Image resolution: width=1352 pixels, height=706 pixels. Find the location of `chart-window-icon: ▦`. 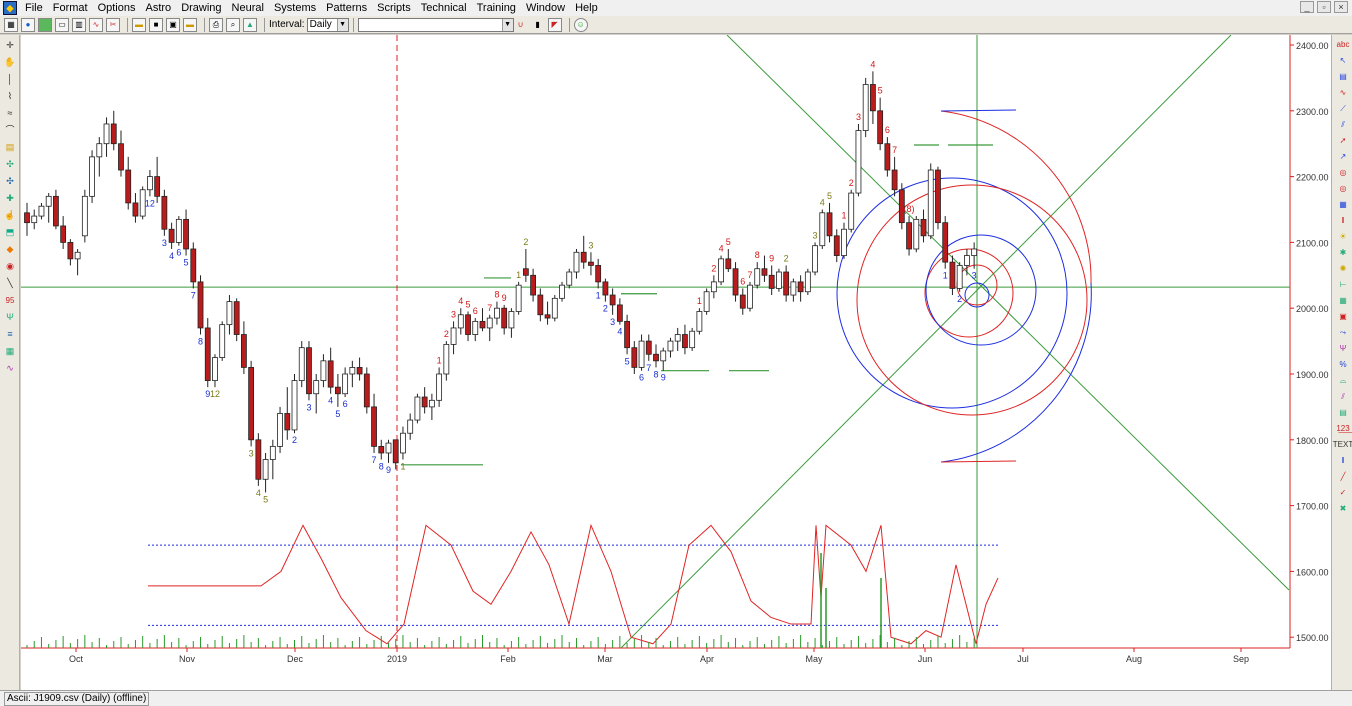

chart-window-icon: ▦ is located at coordinates (11, 24).